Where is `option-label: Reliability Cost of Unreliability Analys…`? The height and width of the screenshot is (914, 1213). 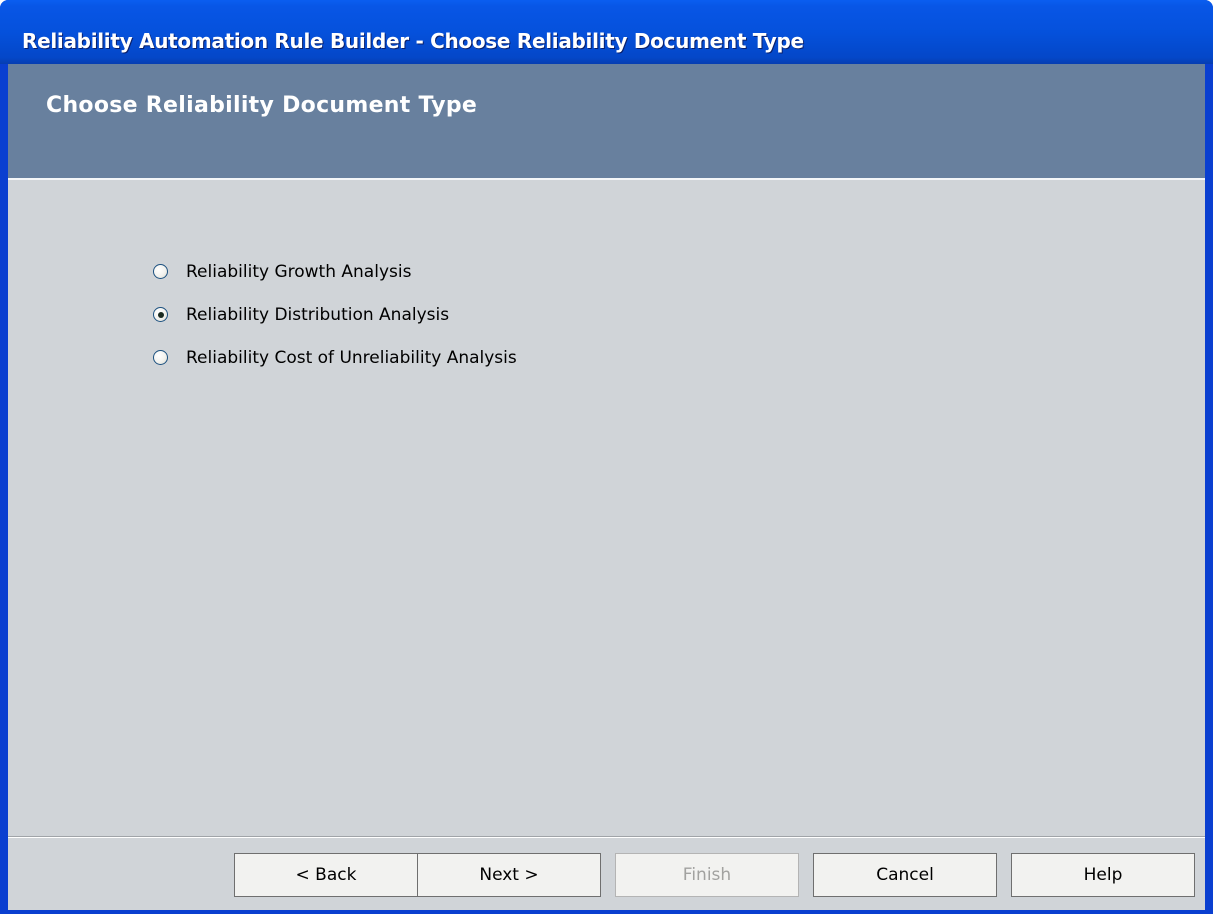 option-label: Reliability Cost of Unreliability Analys… is located at coordinates (351, 357).